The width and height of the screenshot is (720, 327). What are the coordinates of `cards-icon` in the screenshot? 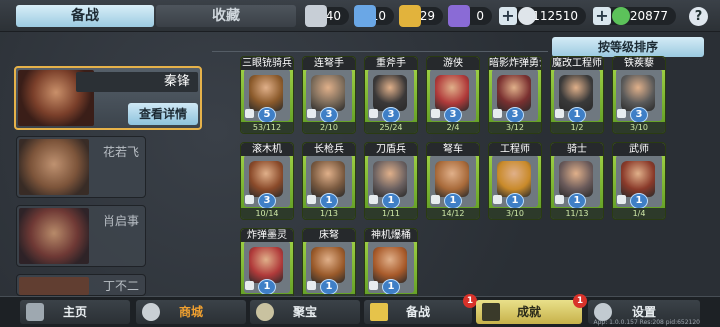 It's located at (379, 312).